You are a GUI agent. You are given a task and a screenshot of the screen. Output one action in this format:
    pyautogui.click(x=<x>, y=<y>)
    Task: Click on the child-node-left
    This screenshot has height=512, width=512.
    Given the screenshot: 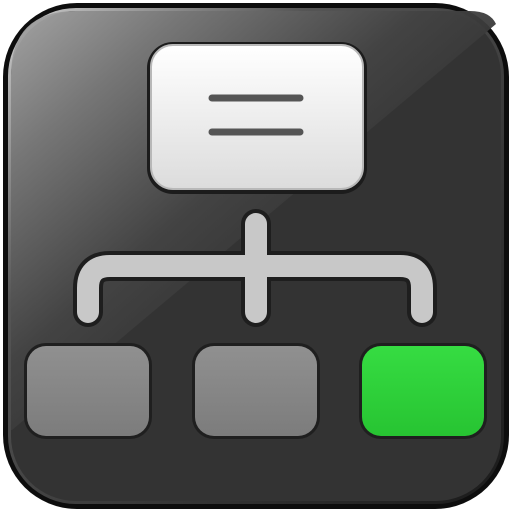 What is the action you would take?
    pyautogui.click(x=88, y=391)
    